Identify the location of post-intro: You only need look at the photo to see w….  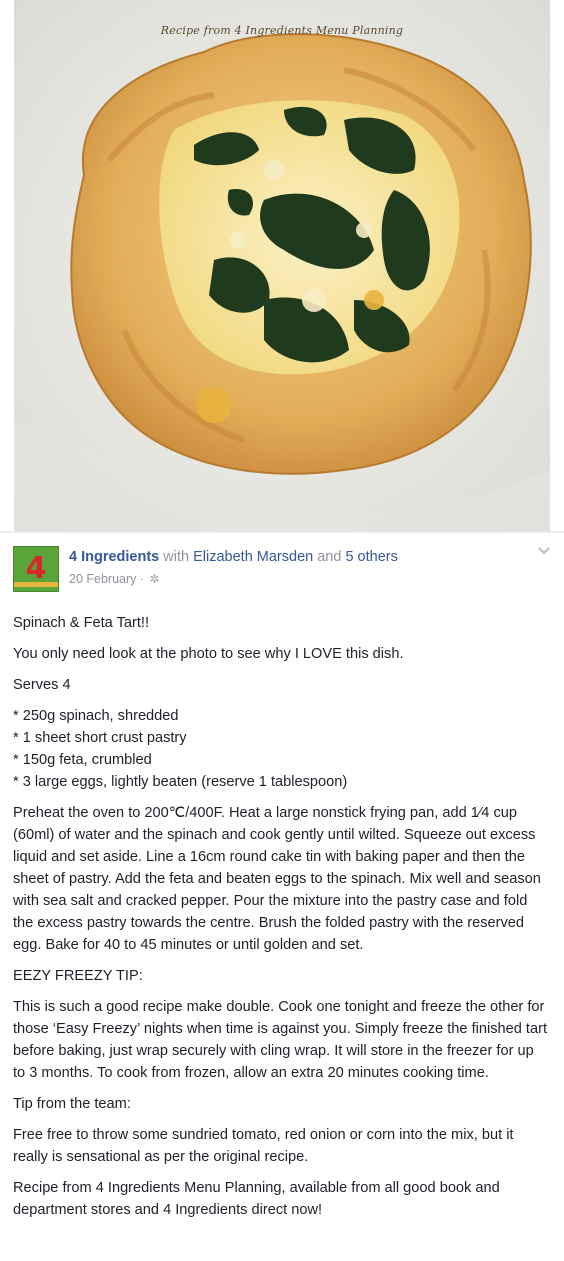
(208, 654).